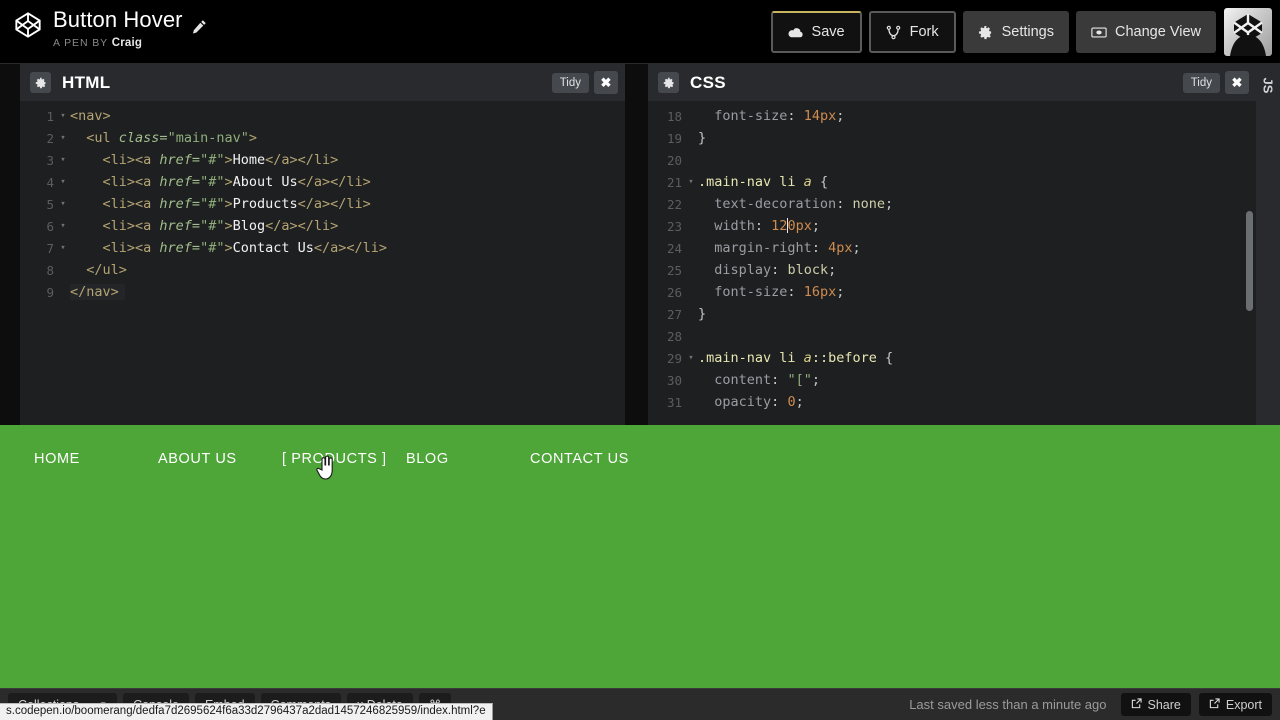 This screenshot has width=1280, height=720. Describe the element at coordinates (344, 459) in the screenshot. I see `nav-link-2: [ PRODUCTS ]` at that location.